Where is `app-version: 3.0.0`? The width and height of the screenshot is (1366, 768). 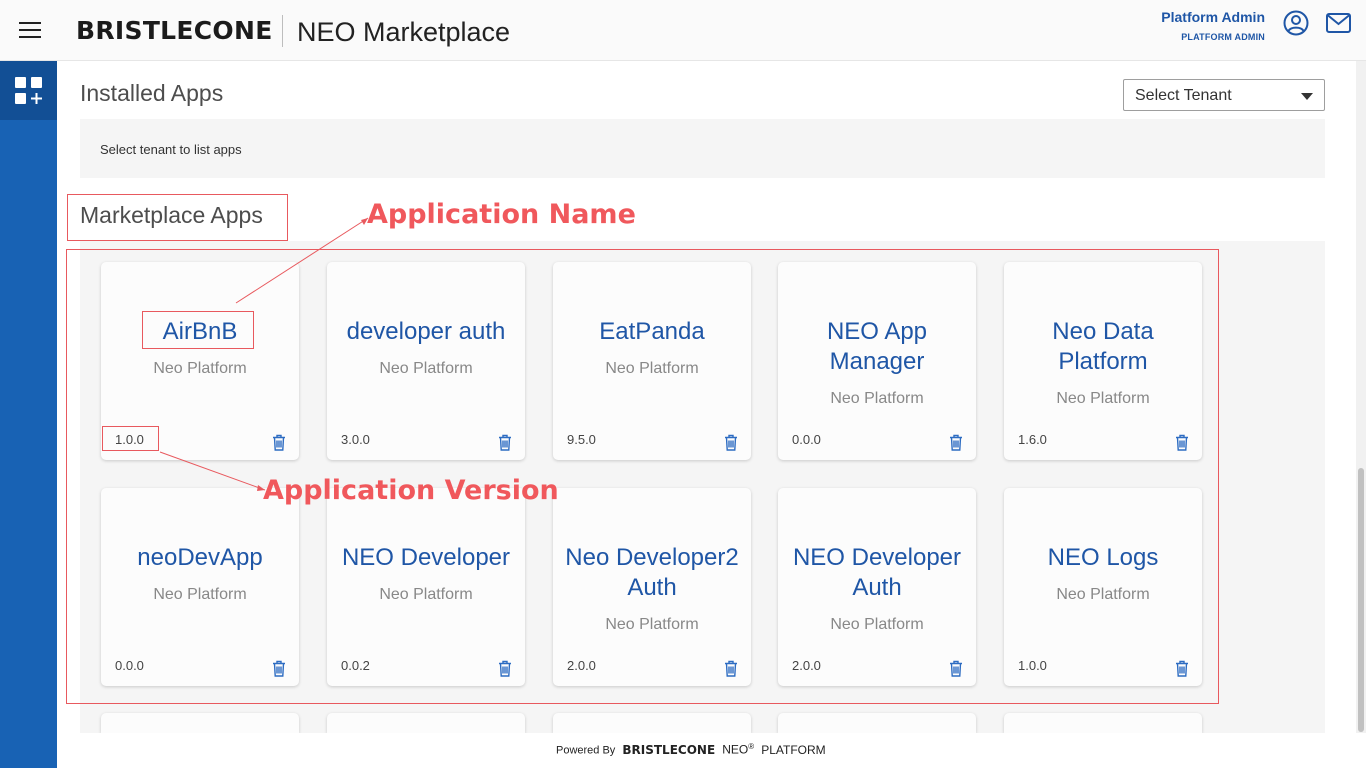
app-version: 3.0.0 is located at coordinates (355, 439).